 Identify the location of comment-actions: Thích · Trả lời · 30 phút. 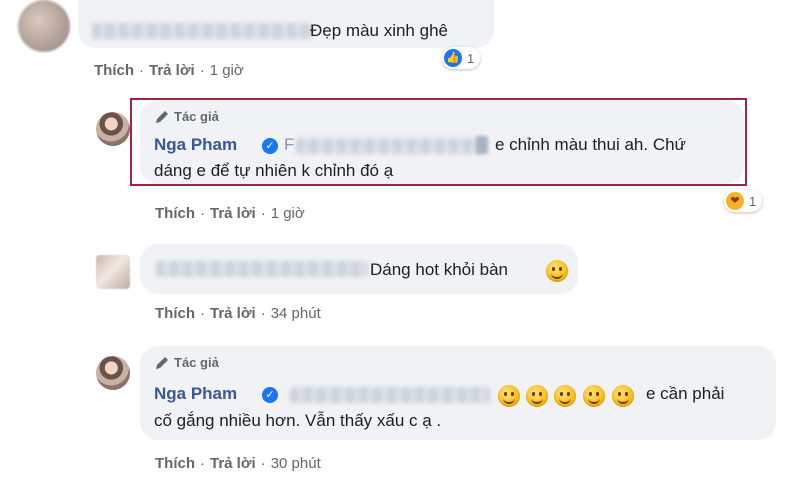
(238, 463).